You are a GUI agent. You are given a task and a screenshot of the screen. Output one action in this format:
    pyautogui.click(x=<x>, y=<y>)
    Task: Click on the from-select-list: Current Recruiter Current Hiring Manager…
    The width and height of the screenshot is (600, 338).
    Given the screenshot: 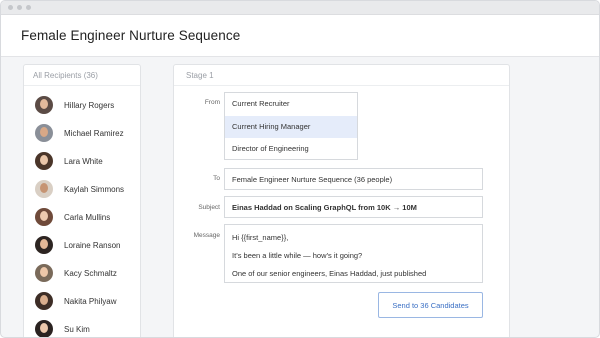 What is the action you would take?
    pyautogui.click(x=291, y=126)
    